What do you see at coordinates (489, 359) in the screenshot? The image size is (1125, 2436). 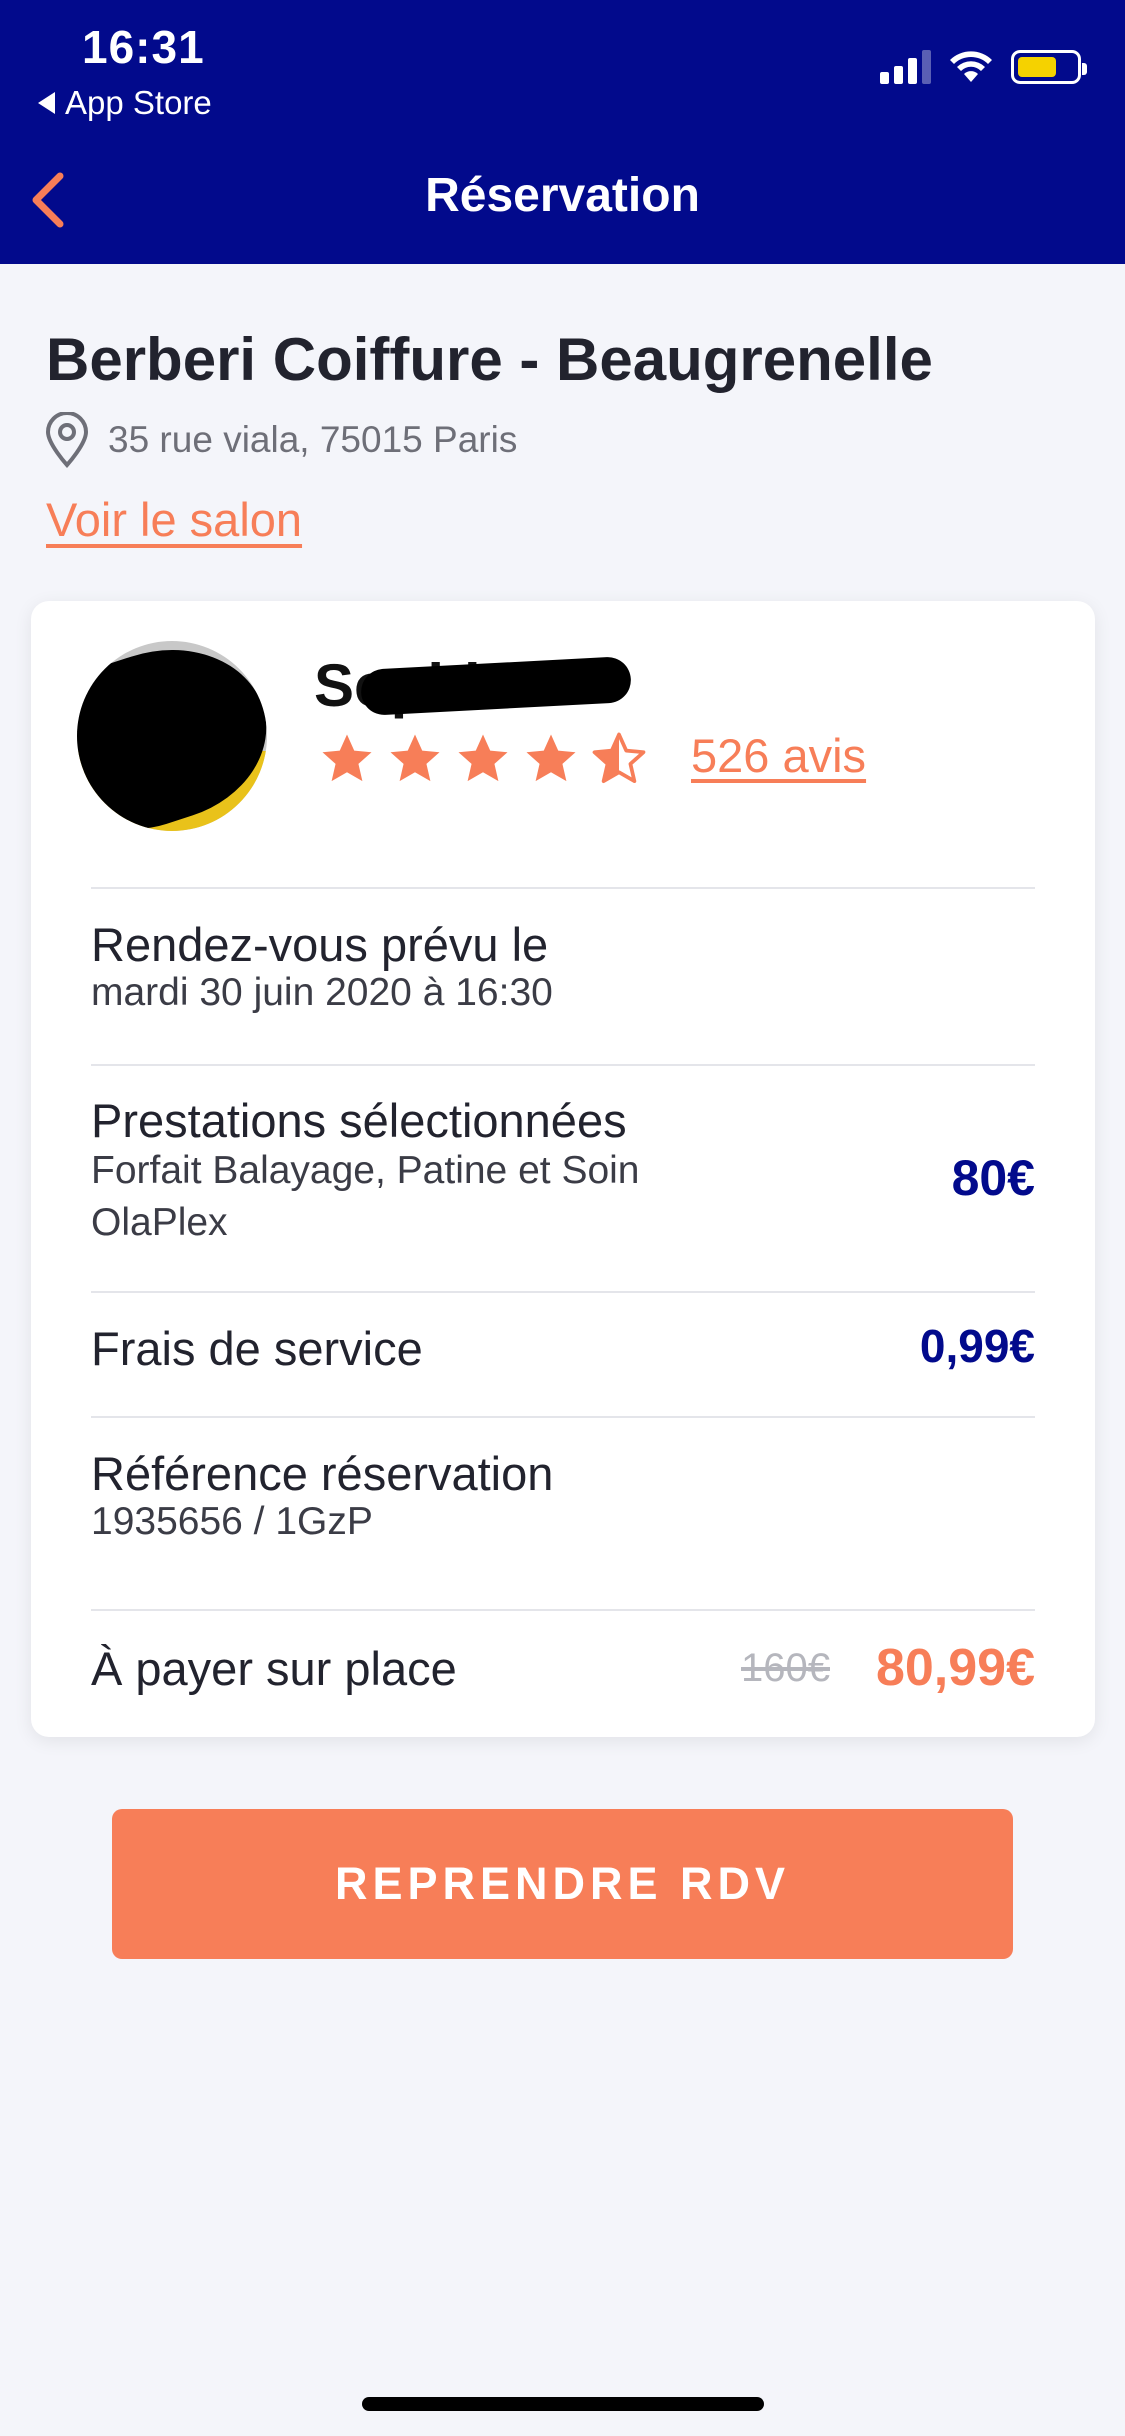 I see `salon-name: Berberi Coiffure - Beaugrenelle` at bounding box center [489, 359].